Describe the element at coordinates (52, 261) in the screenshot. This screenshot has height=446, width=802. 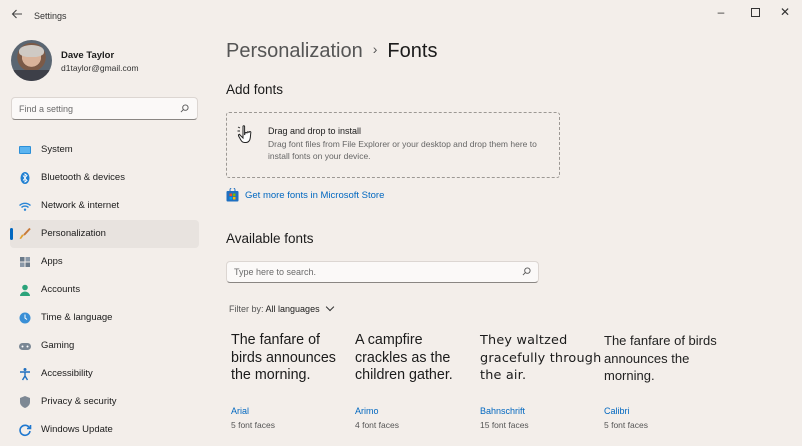
I see `sidebar-item-label: Apps` at that location.